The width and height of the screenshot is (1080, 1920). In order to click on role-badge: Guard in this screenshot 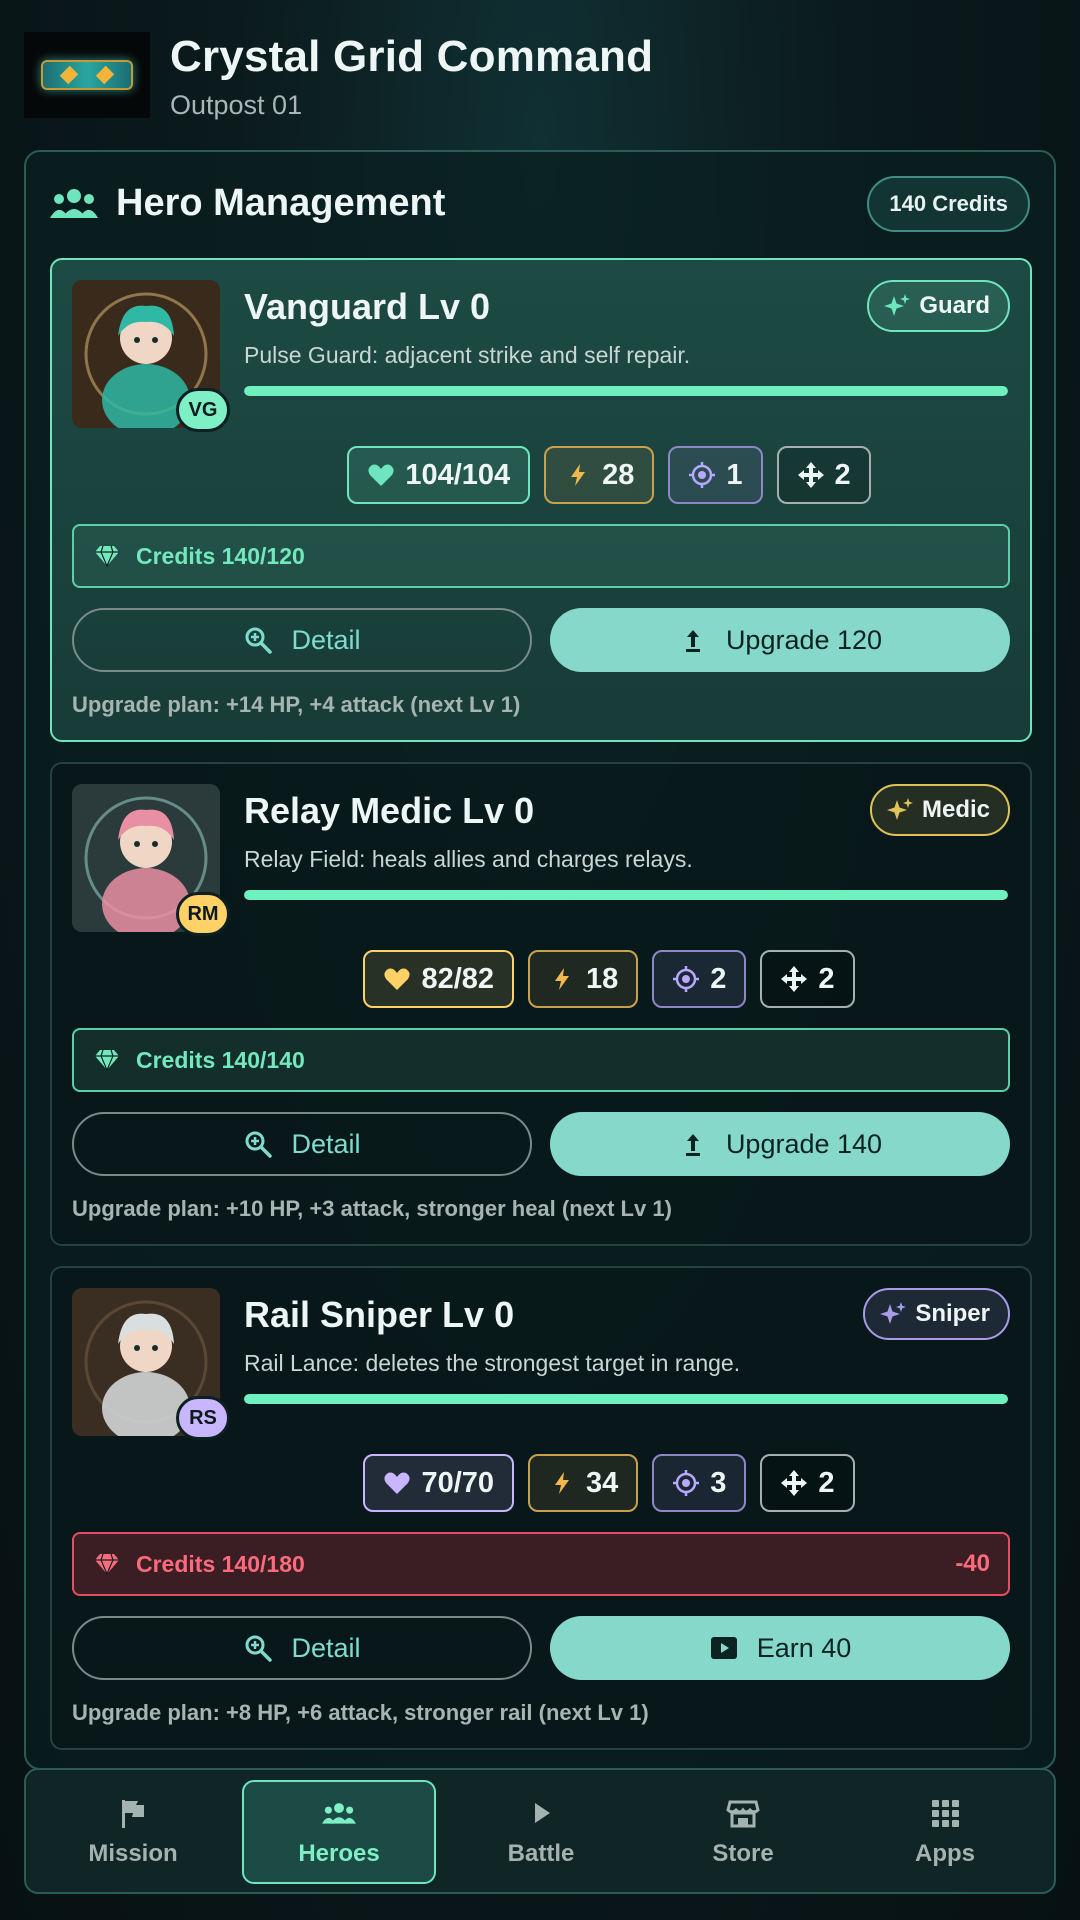, I will do `click(938, 306)`.